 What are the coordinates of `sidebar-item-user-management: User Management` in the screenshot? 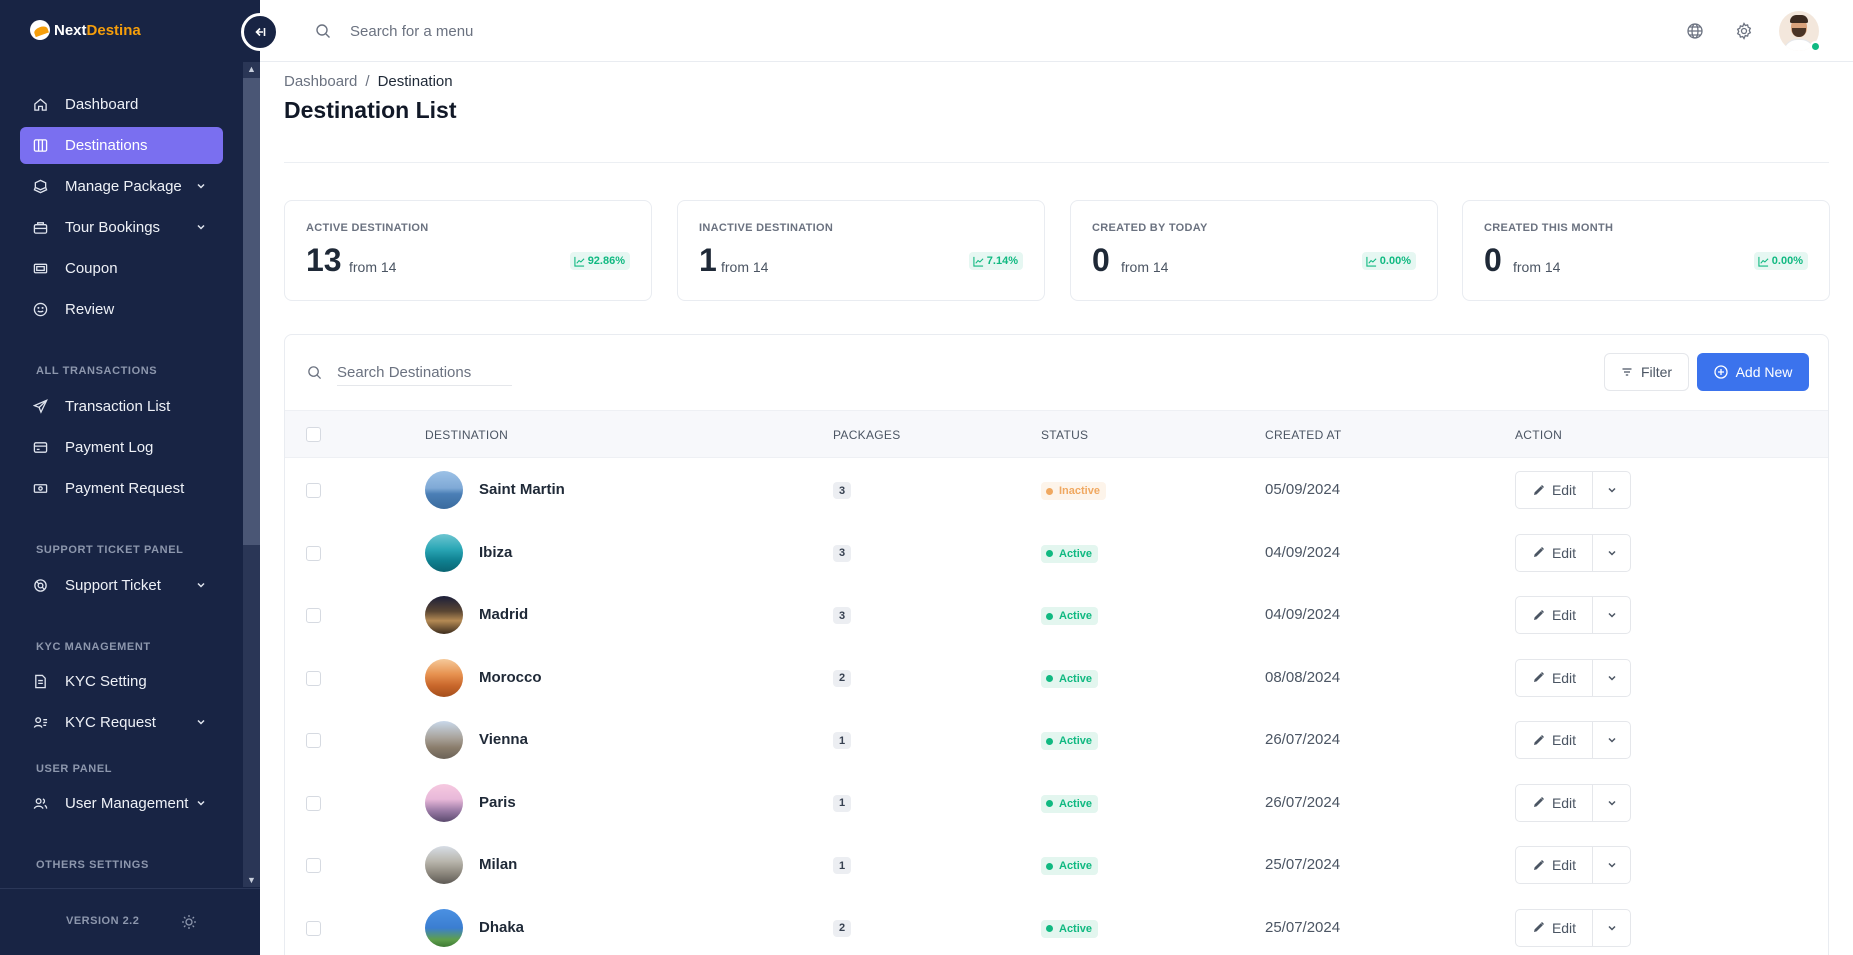 It's located at (121, 803).